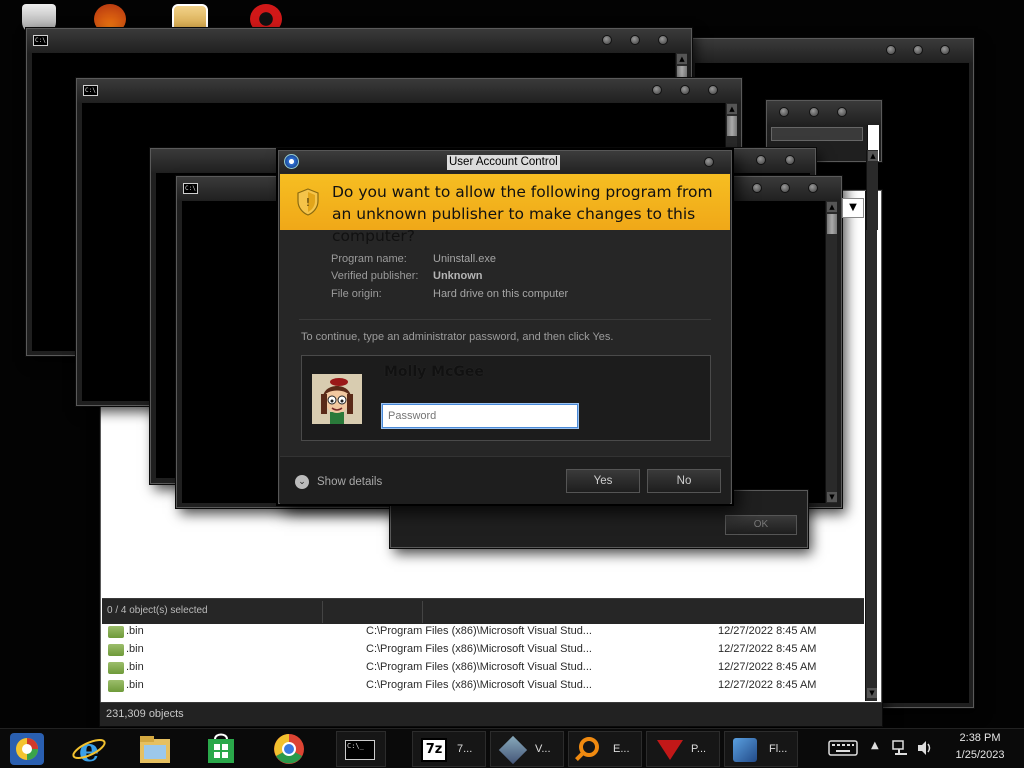  What do you see at coordinates (434, 372) in the screenshot?
I see `credential-user-name: Molly McGee` at bounding box center [434, 372].